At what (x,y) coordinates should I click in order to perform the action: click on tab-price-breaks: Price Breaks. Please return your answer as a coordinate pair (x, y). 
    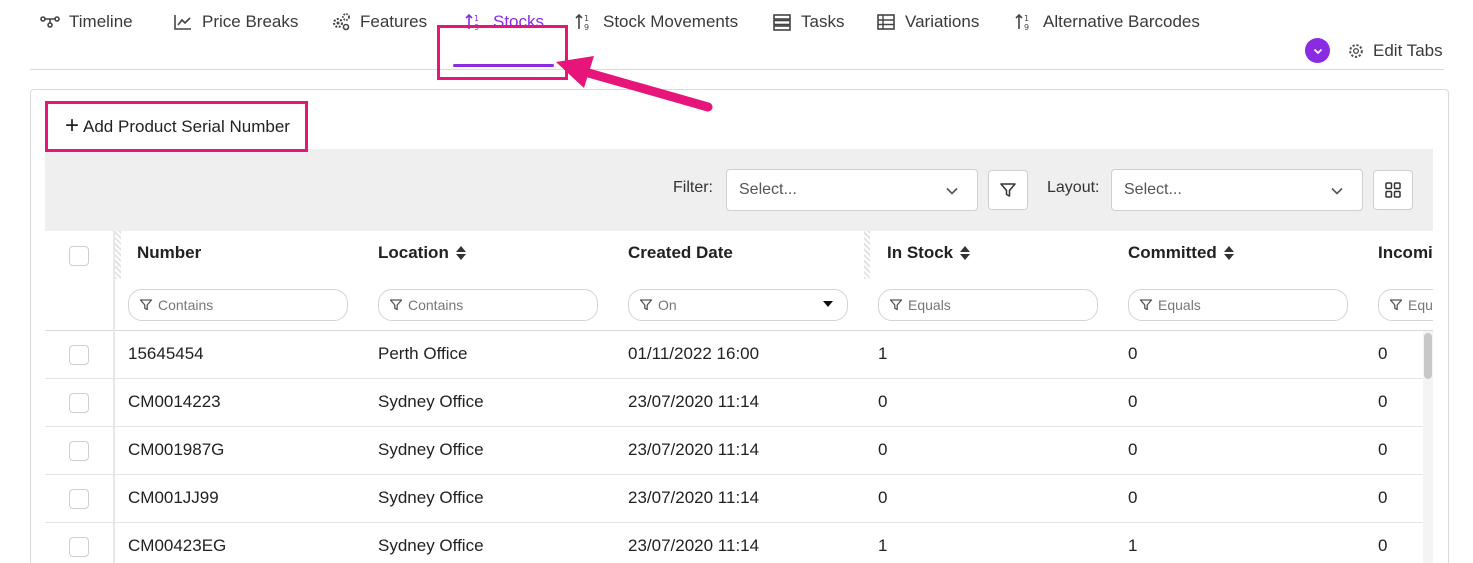
    Looking at the image, I should click on (235, 22).